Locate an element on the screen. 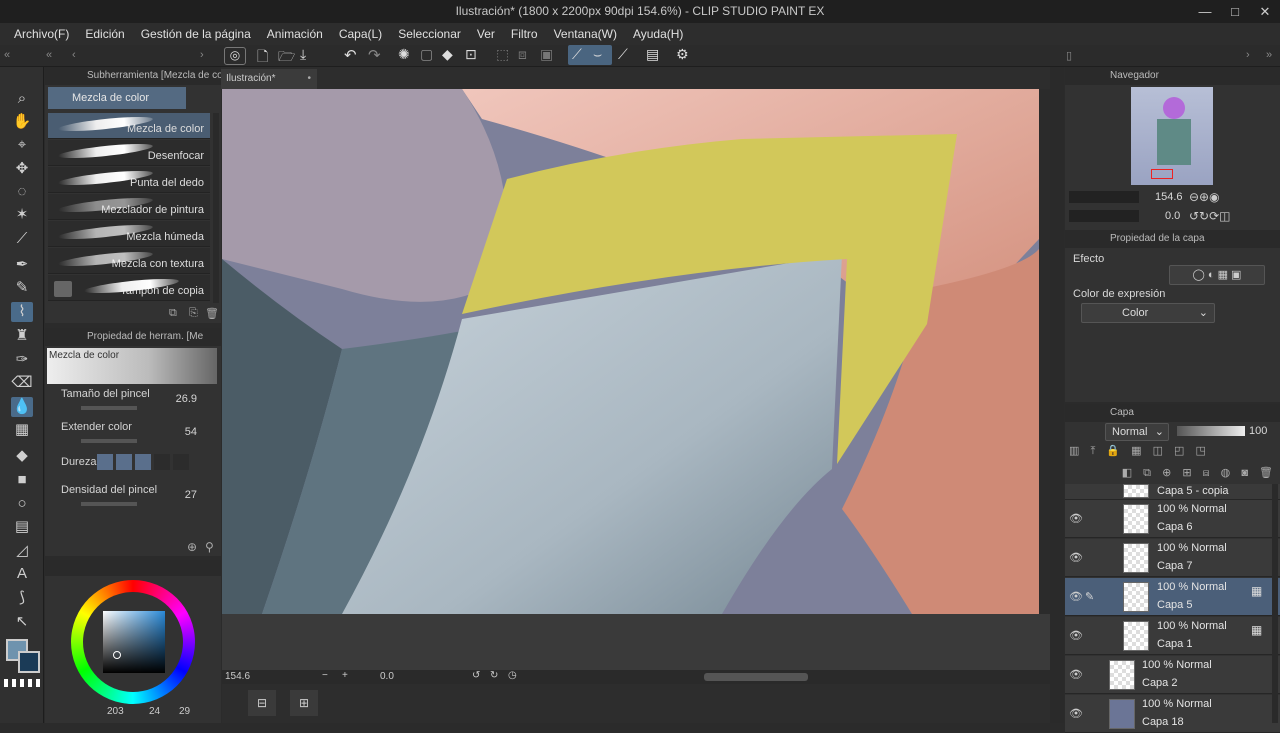  decoration-tool-icon: ✑ is located at coordinates (22, 360).